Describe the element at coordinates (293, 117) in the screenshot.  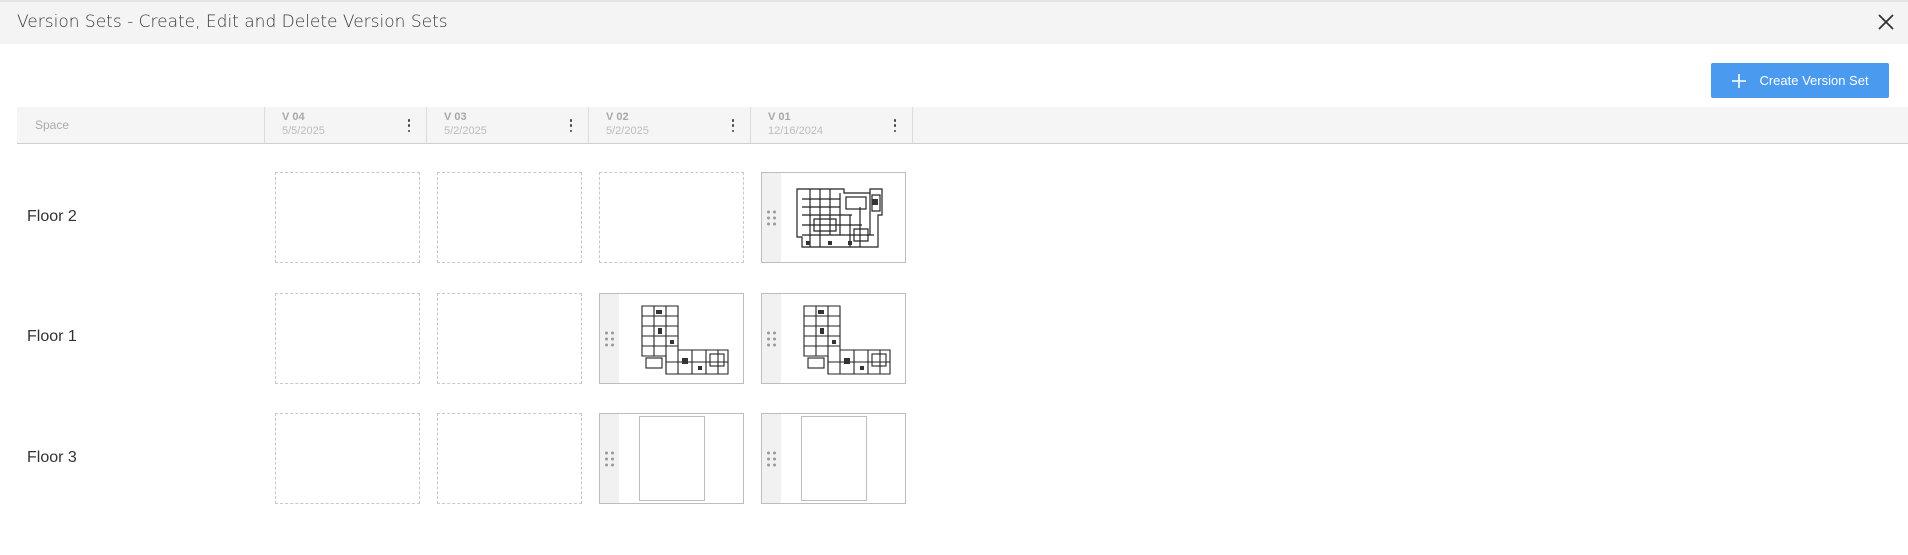
I see `version-name: V 04` at that location.